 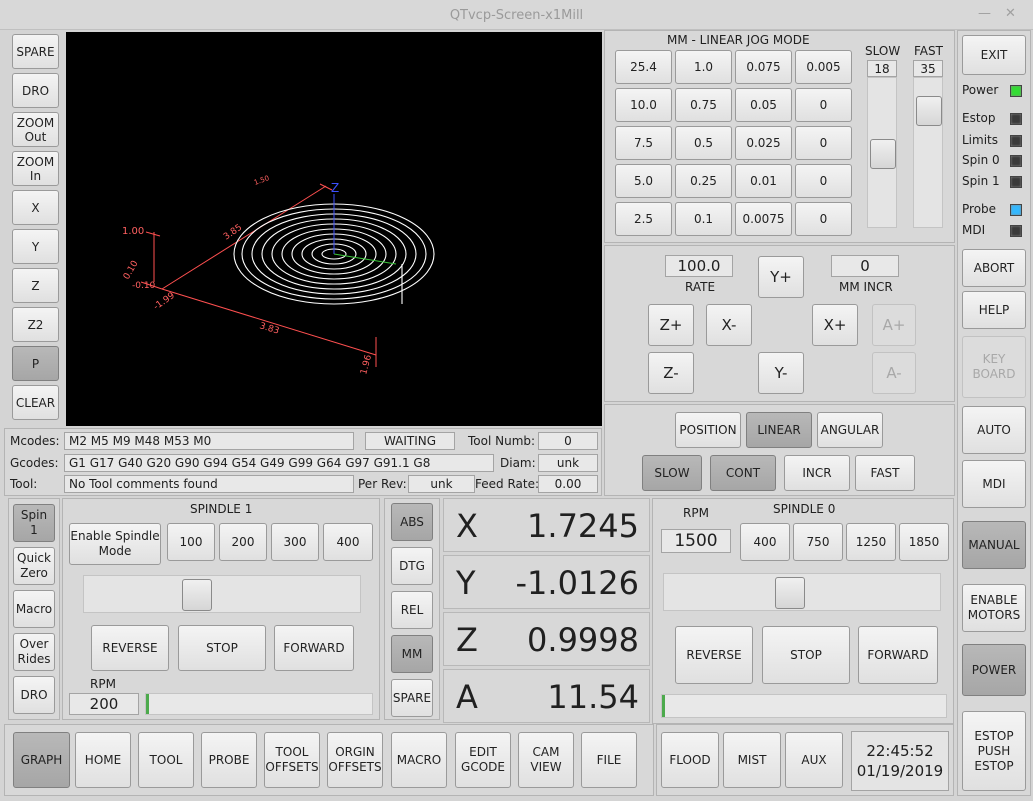 I want to click on rate-field: 100.0, so click(x=699, y=266).